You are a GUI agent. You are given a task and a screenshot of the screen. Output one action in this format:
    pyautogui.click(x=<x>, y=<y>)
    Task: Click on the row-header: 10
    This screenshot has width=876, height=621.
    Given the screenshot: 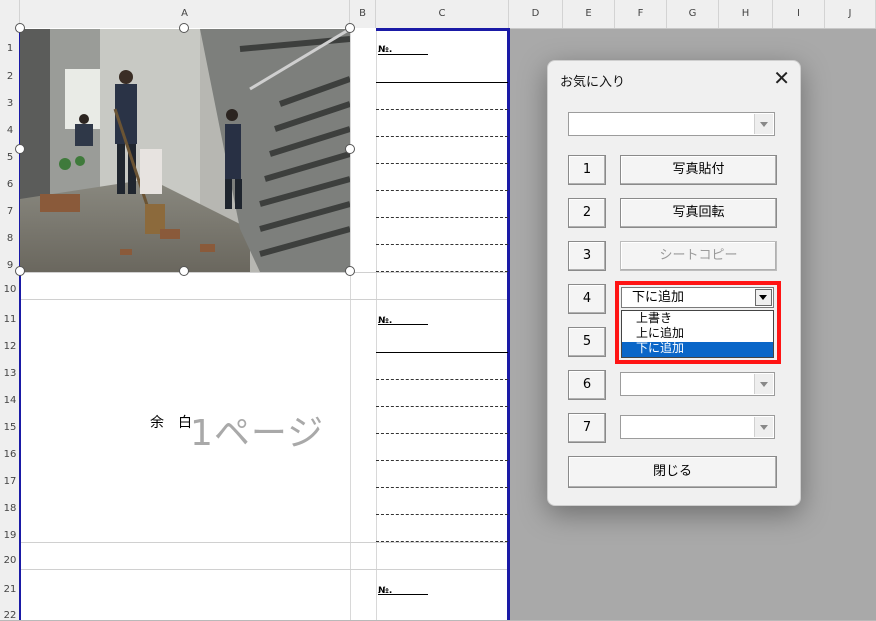 What is the action you would take?
    pyautogui.click(x=10, y=289)
    